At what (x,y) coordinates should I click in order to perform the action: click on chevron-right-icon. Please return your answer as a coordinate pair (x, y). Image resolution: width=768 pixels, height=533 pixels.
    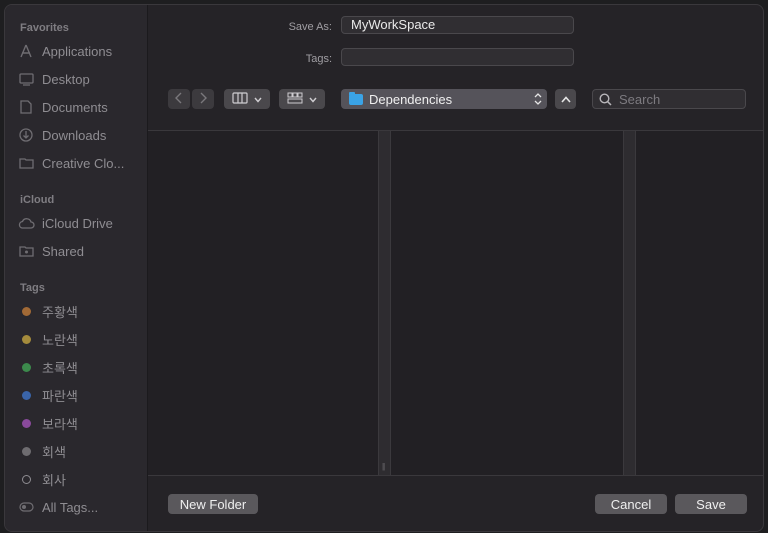
    Looking at the image, I should click on (203, 99).